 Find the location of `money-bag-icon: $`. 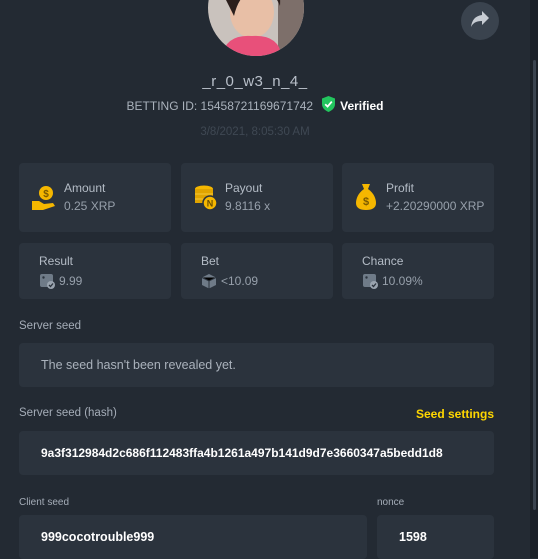

money-bag-icon: $ is located at coordinates (366, 199).